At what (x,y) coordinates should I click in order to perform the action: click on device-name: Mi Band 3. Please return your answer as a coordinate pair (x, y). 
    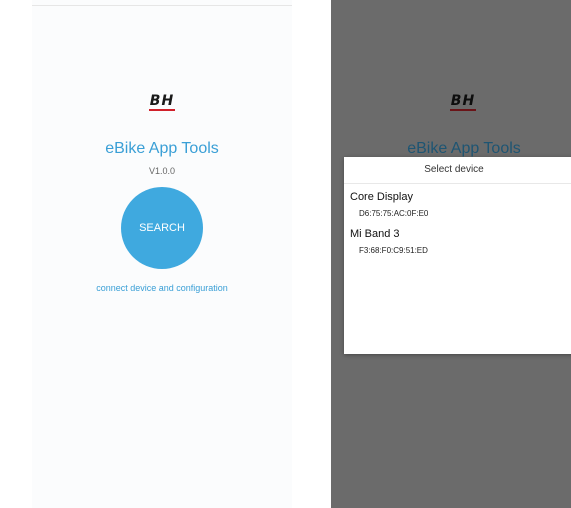
    Looking at the image, I should click on (375, 234).